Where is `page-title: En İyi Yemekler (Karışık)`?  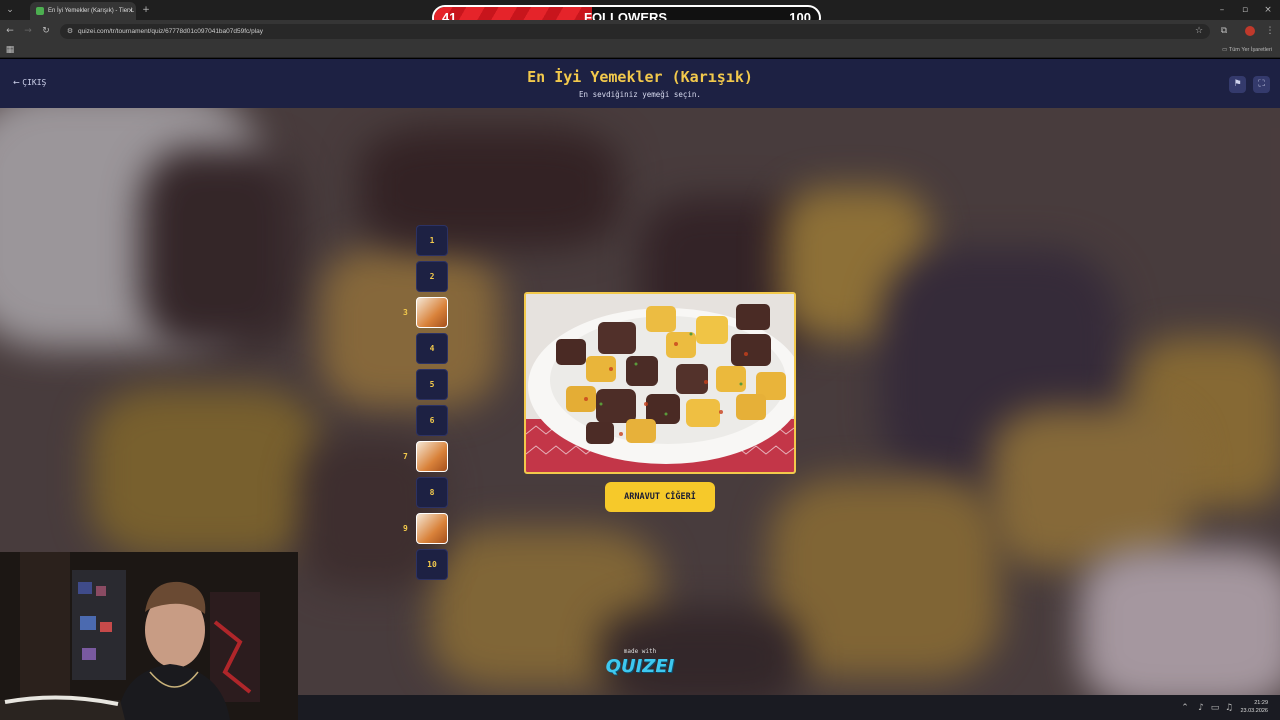
page-title: En İyi Yemekler (Karışık) is located at coordinates (640, 77).